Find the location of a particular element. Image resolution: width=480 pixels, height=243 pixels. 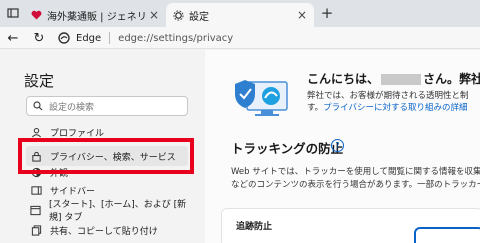

back-button: ← is located at coordinates (13, 38).